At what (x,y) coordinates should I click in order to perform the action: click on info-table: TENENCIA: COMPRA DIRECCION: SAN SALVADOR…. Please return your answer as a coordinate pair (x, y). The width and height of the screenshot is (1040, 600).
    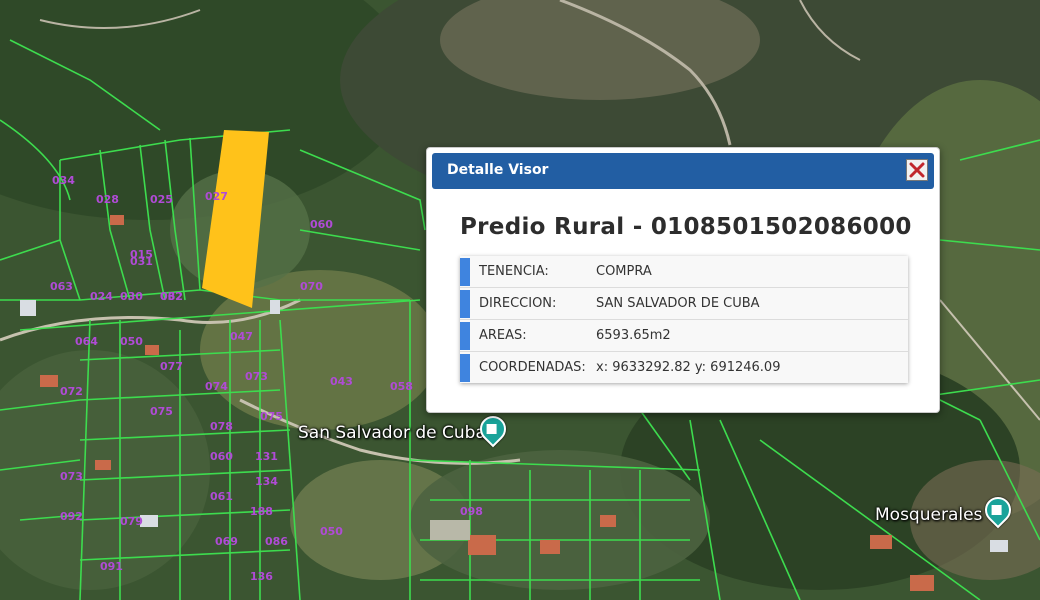
    Looking at the image, I should click on (684, 319).